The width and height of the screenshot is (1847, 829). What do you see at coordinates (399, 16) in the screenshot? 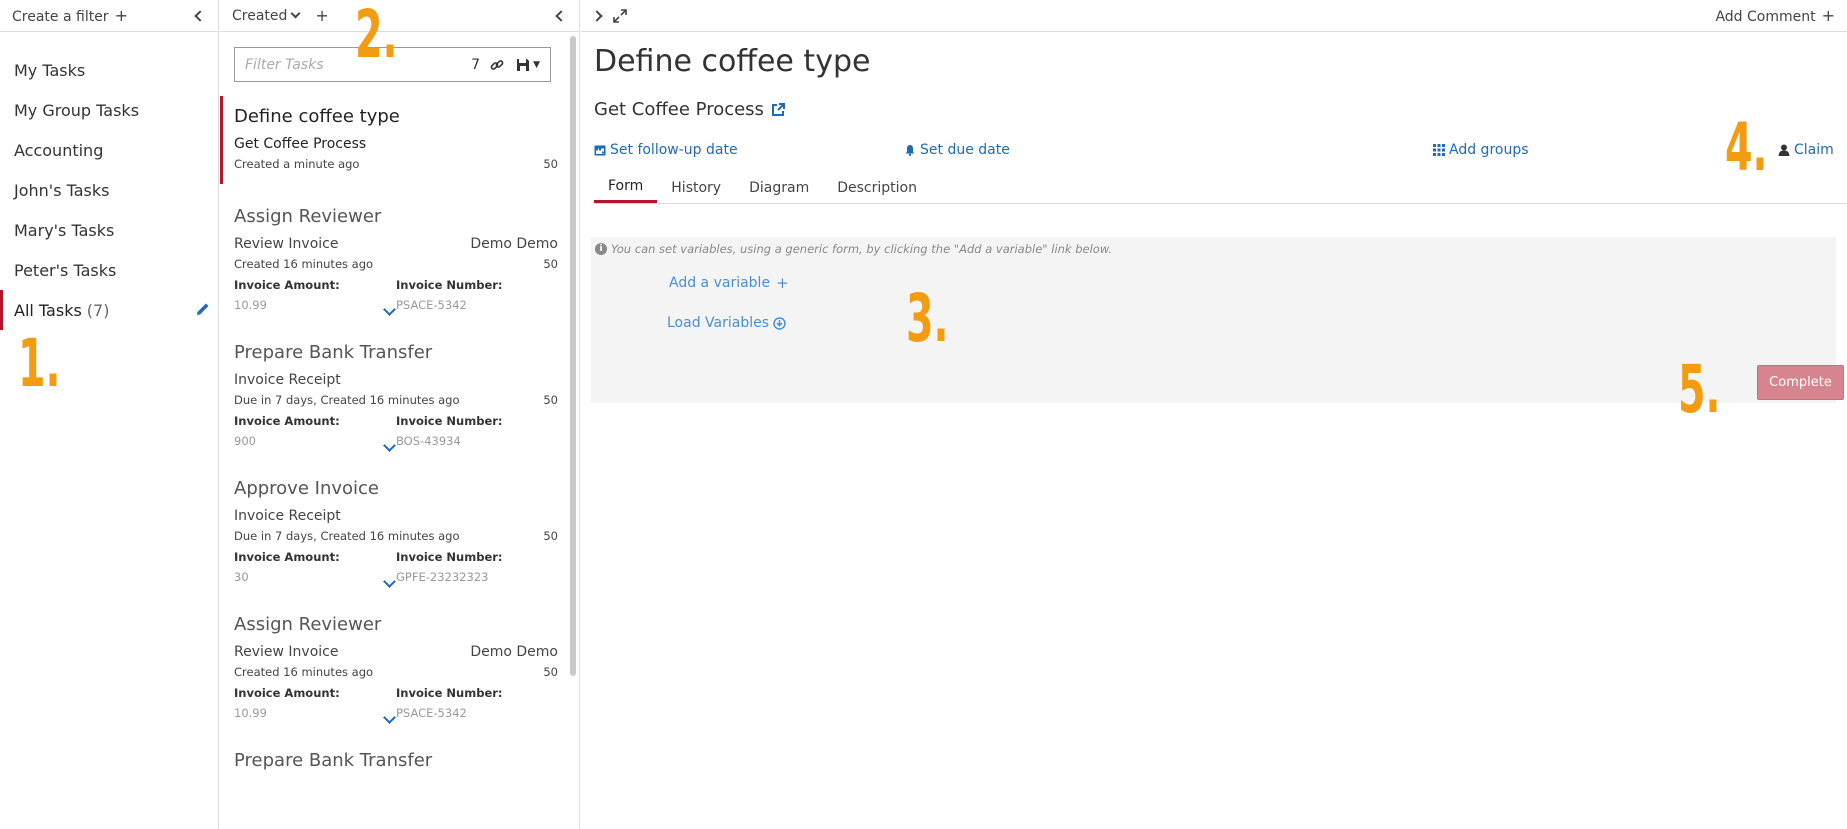
I see `tasklist-header: Created +` at bounding box center [399, 16].